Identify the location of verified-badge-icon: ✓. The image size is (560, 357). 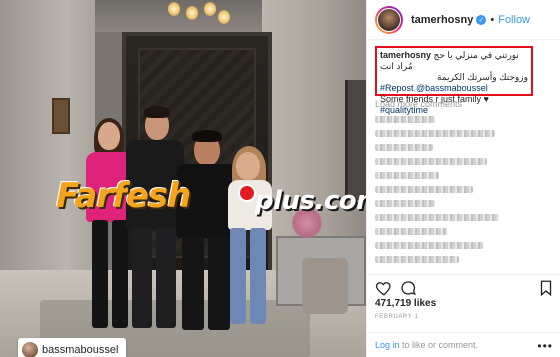
(481, 19).